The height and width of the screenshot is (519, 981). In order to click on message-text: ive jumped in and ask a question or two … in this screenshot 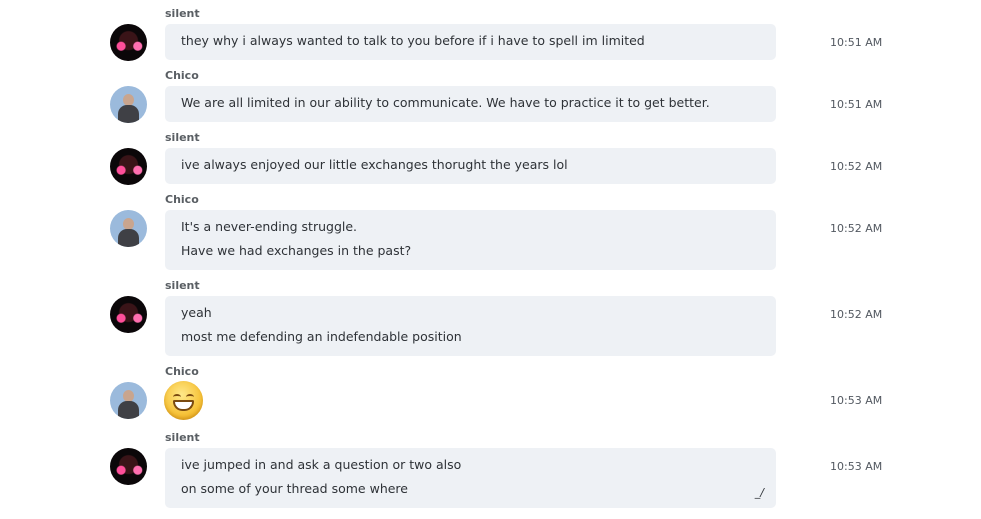, I will do `click(321, 464)`.